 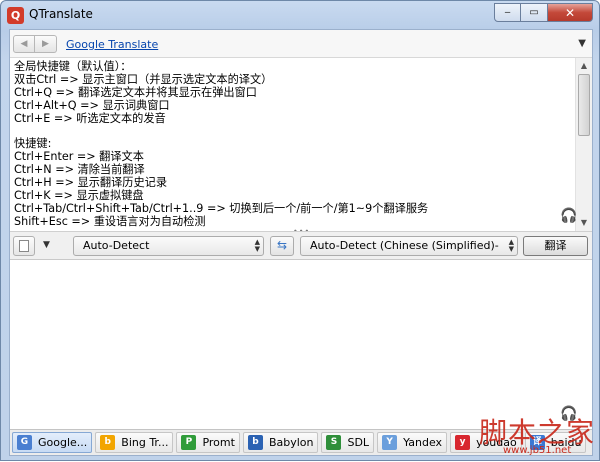 What do you see at coordinates (189, 442) in the screenshot?
I see `promt-icon: P` at bounding box center [189, 442].